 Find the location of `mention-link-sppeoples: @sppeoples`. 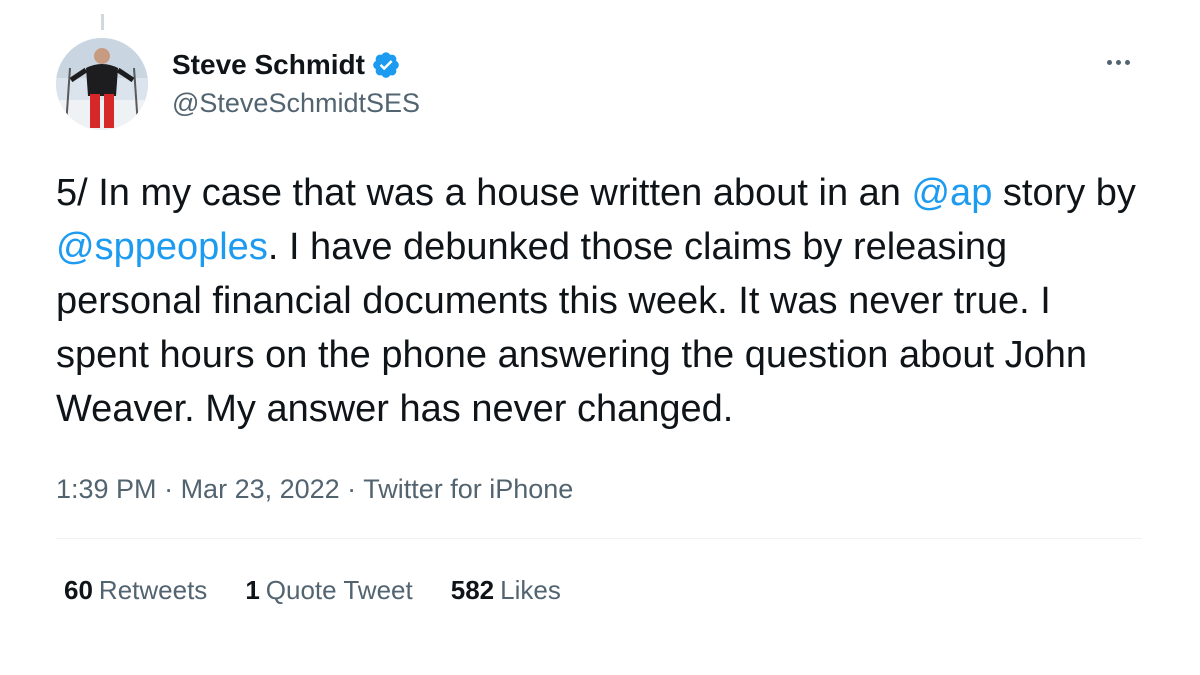

mention-link-sppeoples: @sppeoples is located at coordinates (162, 247).